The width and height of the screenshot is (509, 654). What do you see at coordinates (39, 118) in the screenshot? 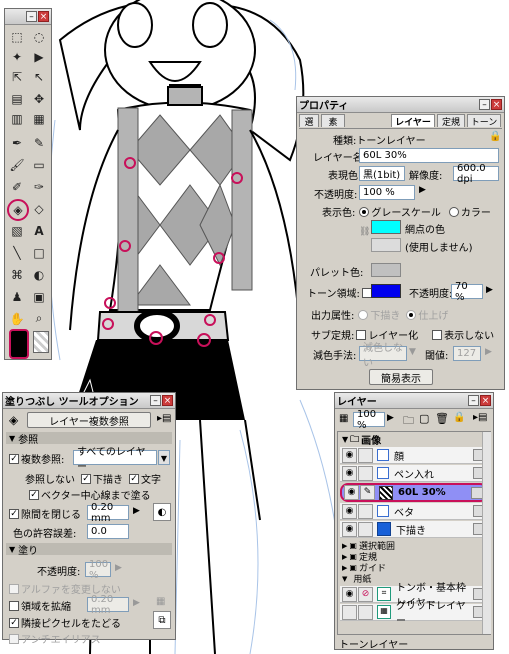
I see `grid-icon: ▦` at bounding box center [39, 118].